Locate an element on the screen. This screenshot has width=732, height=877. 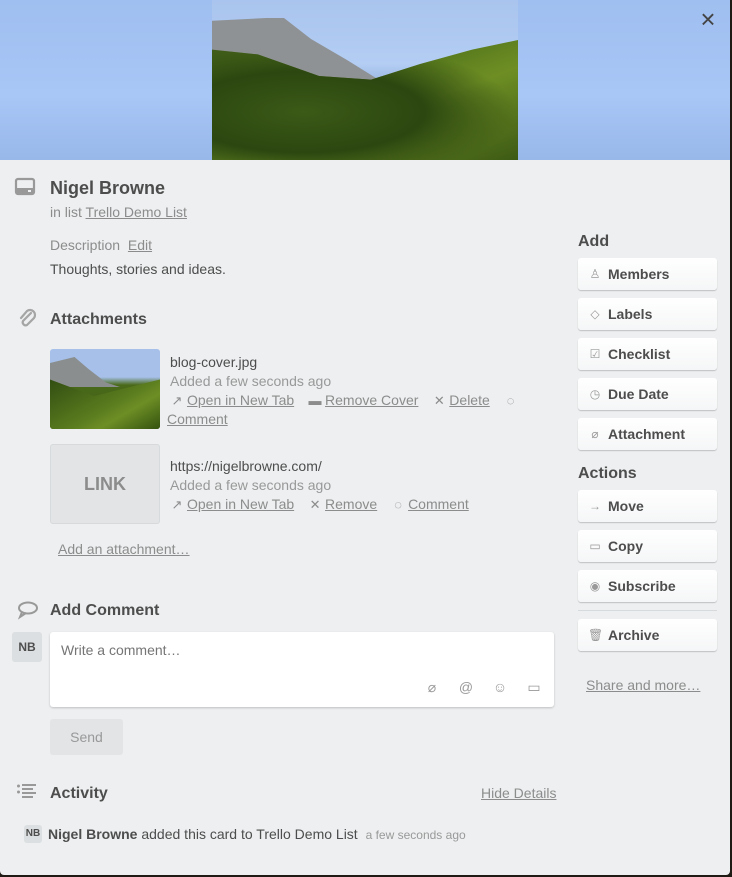
cover-hills is located at coordinates (365, 100).